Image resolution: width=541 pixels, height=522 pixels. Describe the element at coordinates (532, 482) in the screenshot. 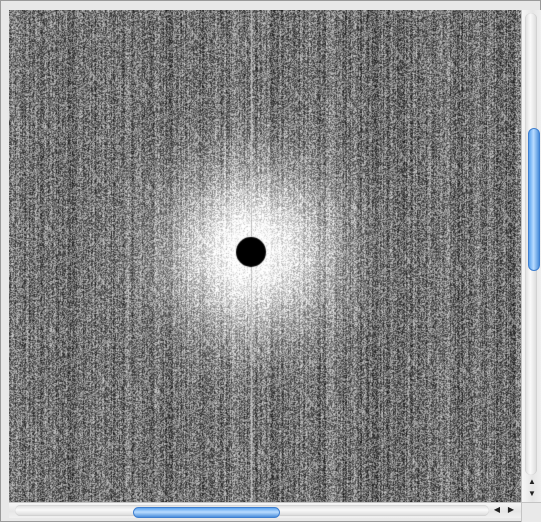

I see `triangle-up-icon: ▲` at that location.